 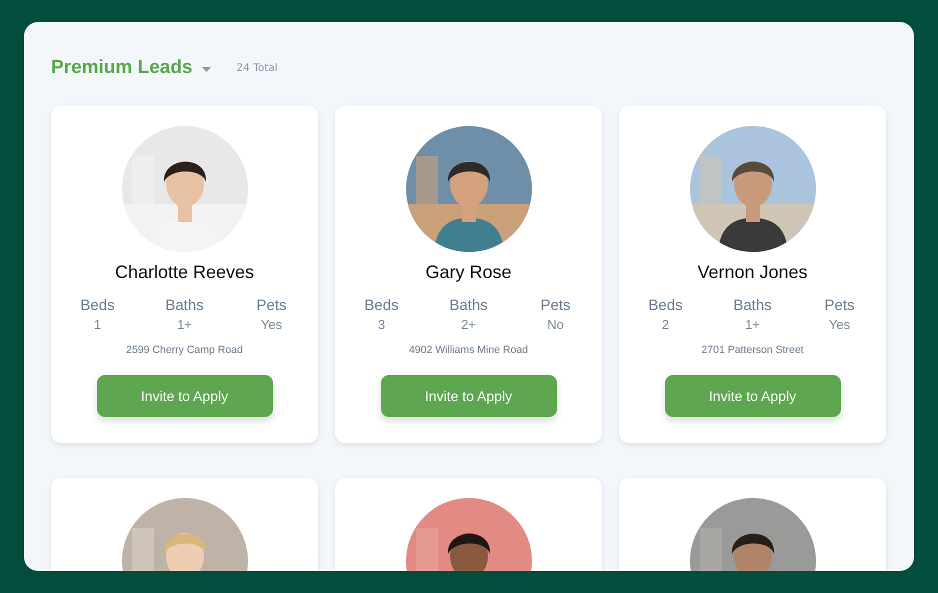 I want to click on lead-name: Vernon Jones, so click(x=752, y=272).